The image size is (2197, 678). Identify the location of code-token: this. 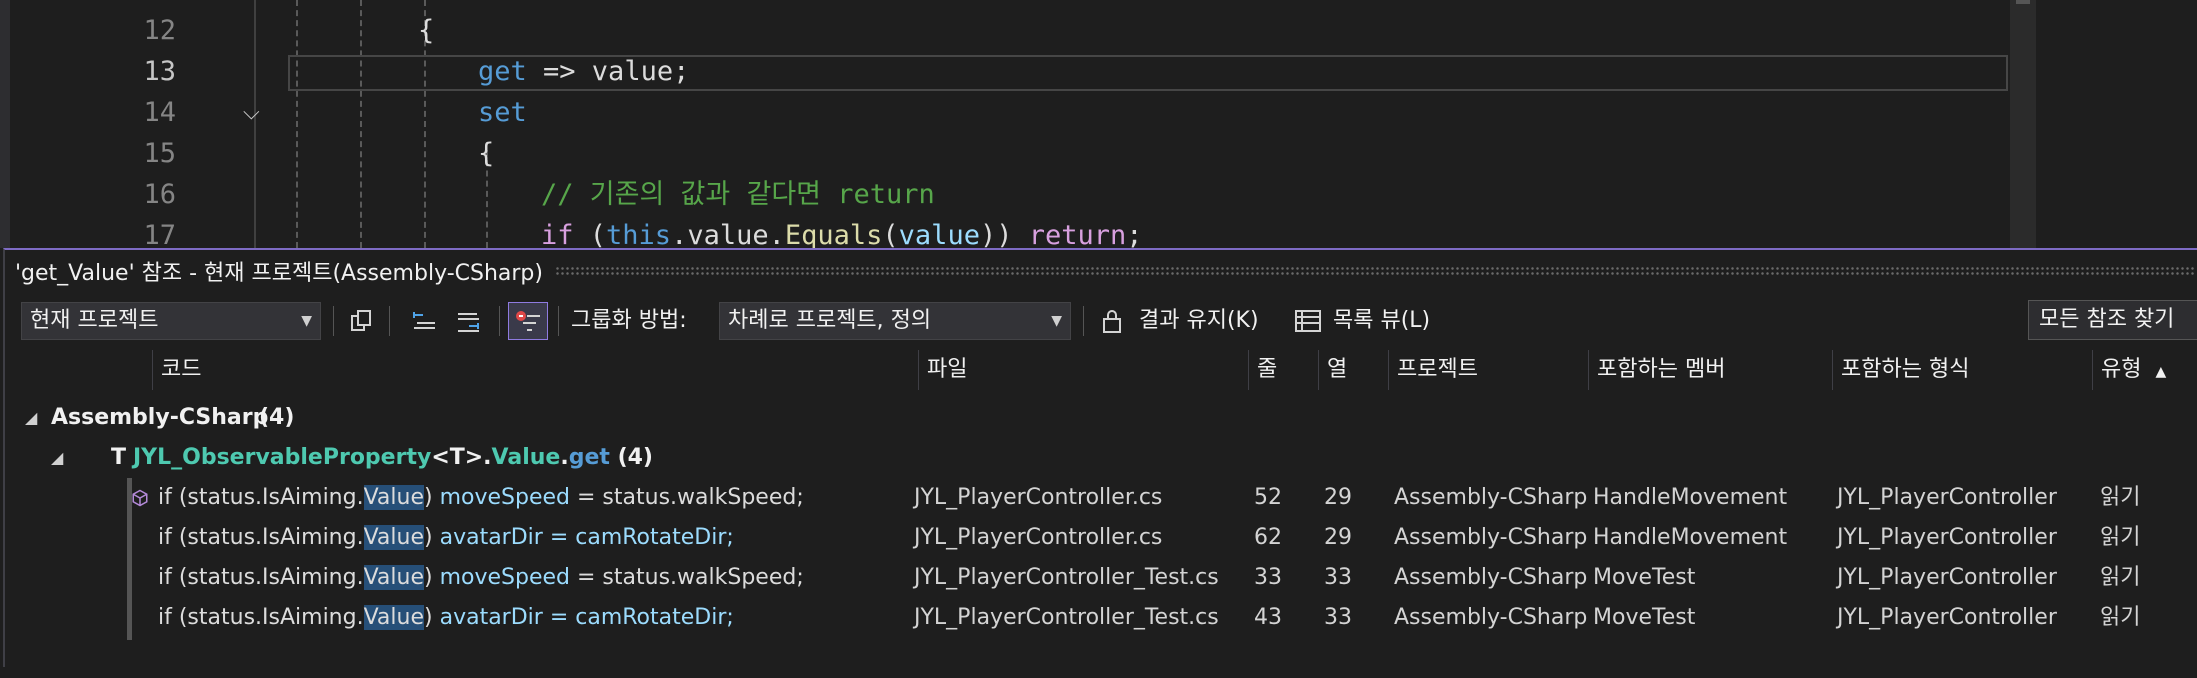
(639, 234).